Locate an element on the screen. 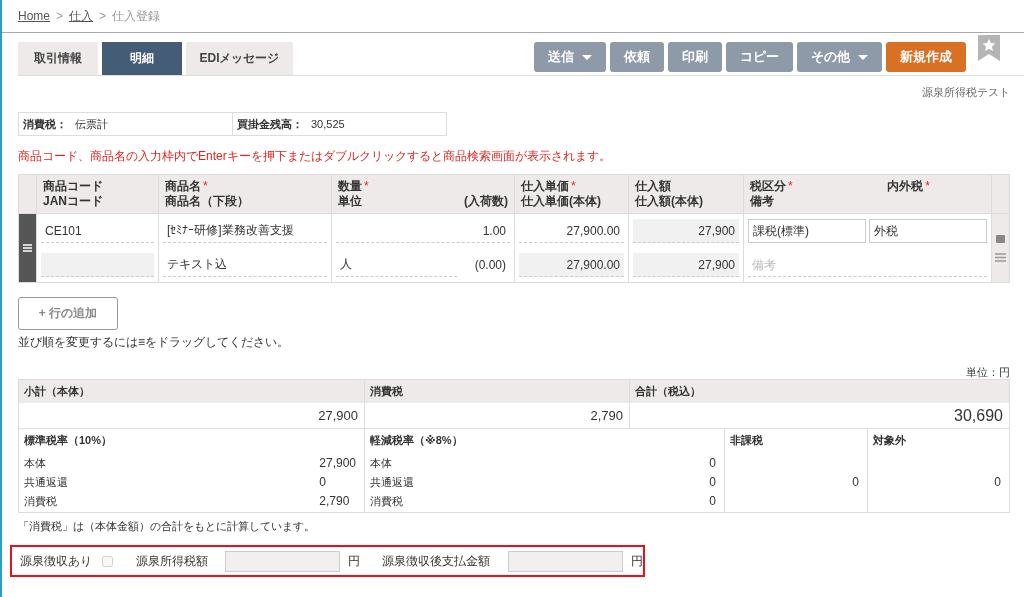 Image resolution: width=1024 pixels, height=597 pixels. totals-header: 小計（本体） is located at coordinates (191, 391).